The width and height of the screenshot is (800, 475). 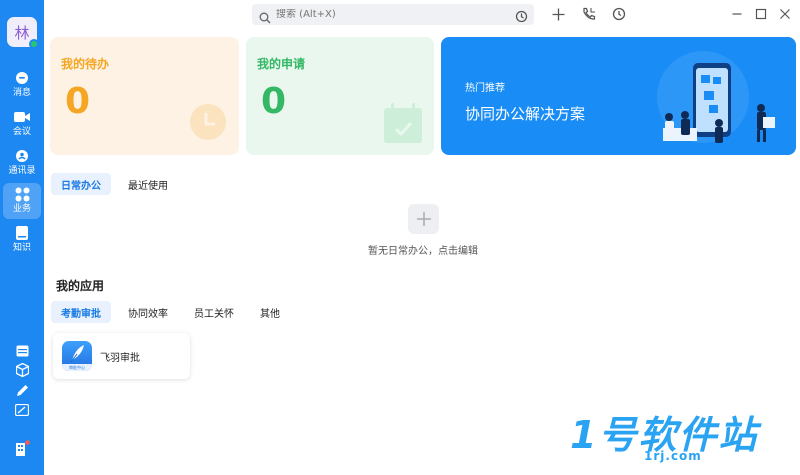 What do you see at coordinates (22, 194) in the screenshot?
I see `apps-grid-icon` at bounding box center [22, 194].